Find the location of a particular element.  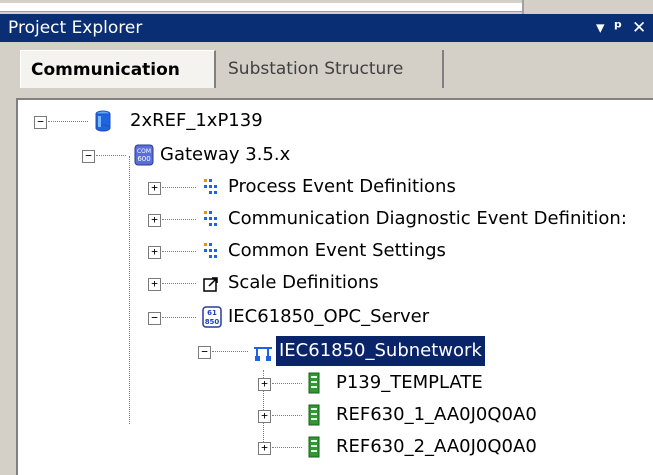

tab-communication: Communication is located at coordinates (118, 69).